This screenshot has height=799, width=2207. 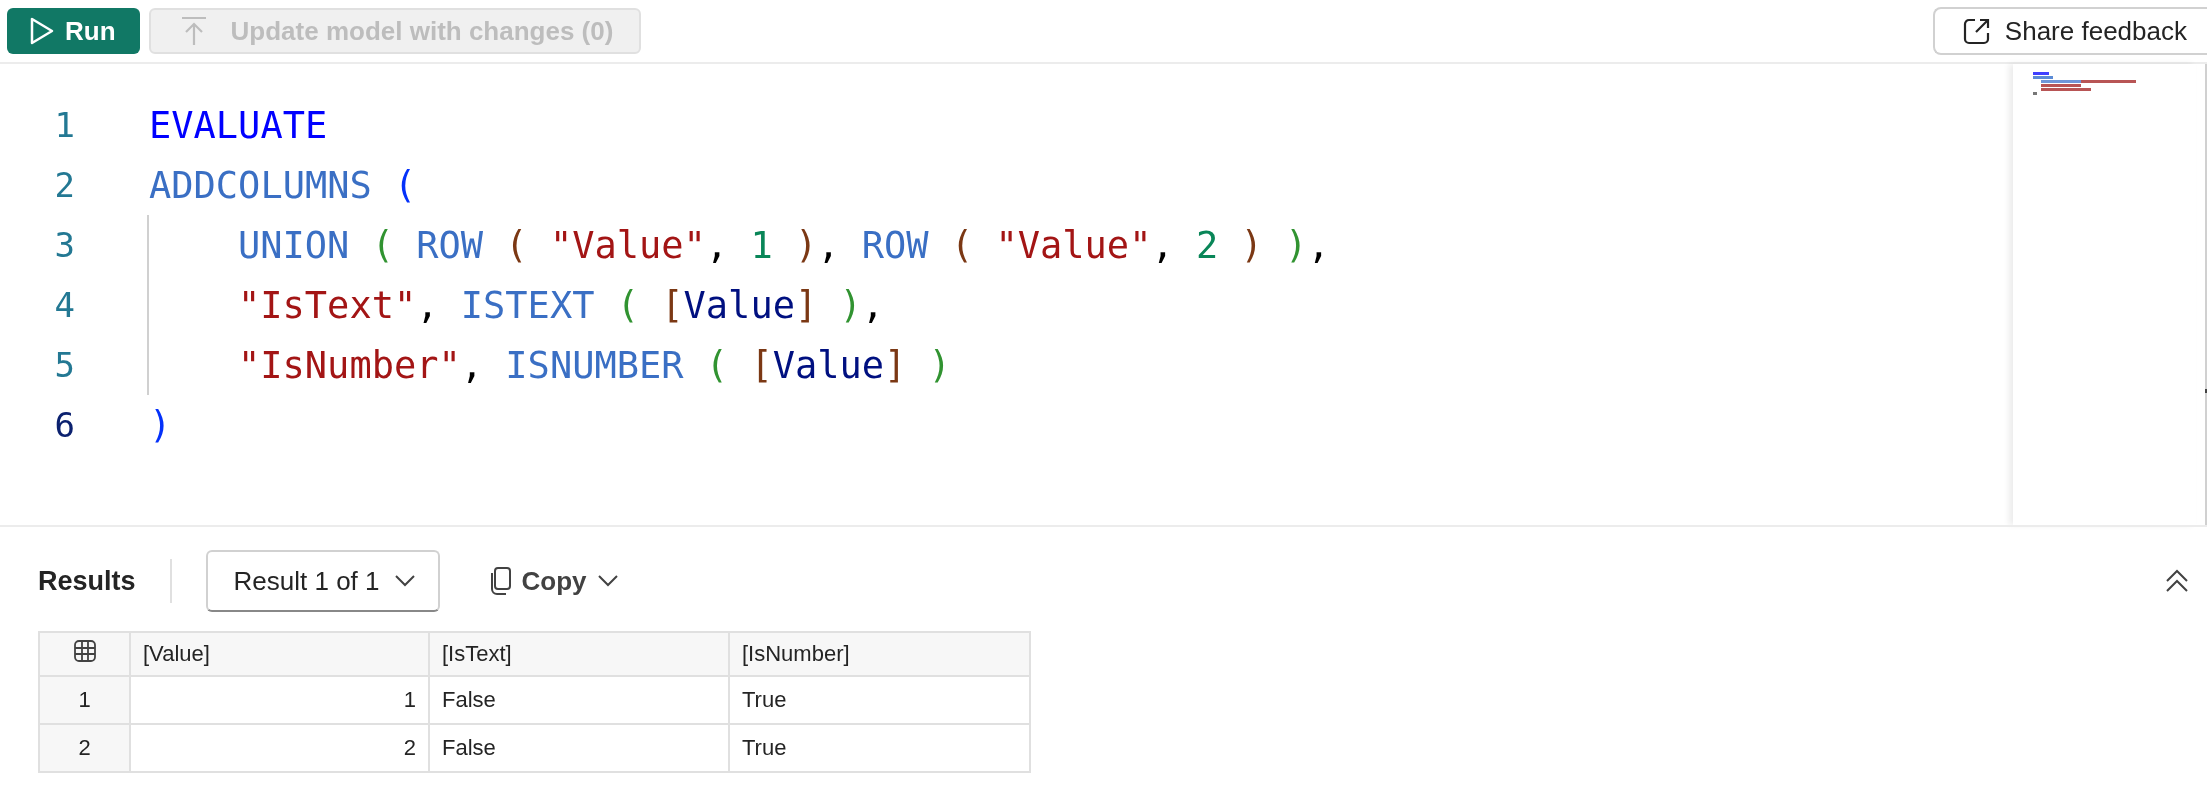 What do you see at coordinates (84, 748) in the screenshot?
I see `row-number: 2` at bounding box center [84, 748].